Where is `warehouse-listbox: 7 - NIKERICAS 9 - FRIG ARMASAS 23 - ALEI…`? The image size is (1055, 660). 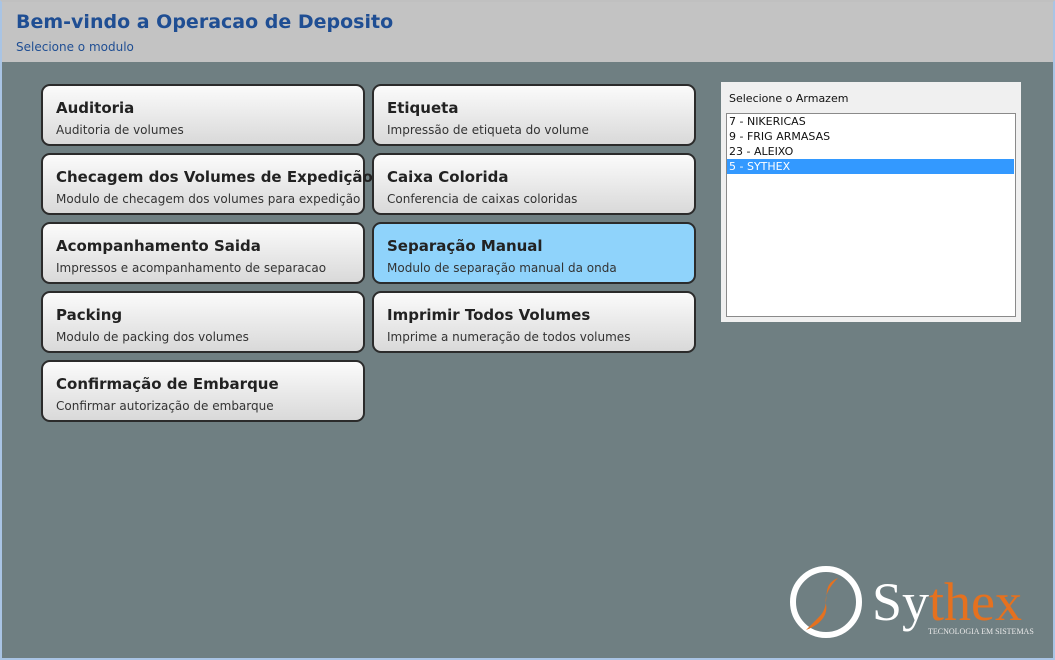
warehouse-listbox: 7 - NIKERICAS 9 - FRIG ARMASAS 23 - ALEI… is located at coordinates (871, 215).